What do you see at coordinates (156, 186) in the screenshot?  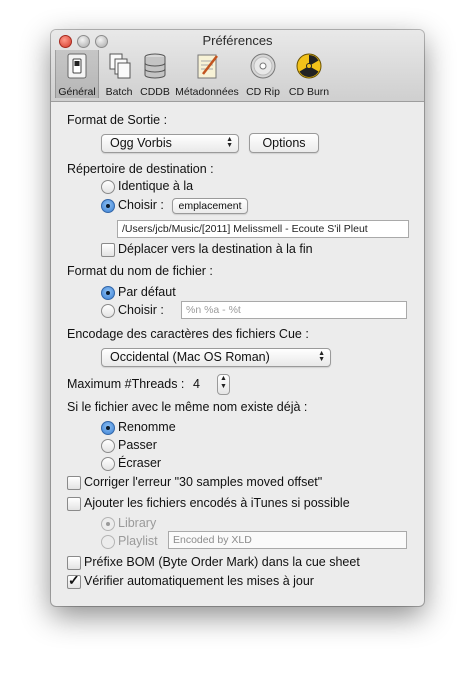 I see `destination-same-label: Identique à la` at bounding box center [156, 186].